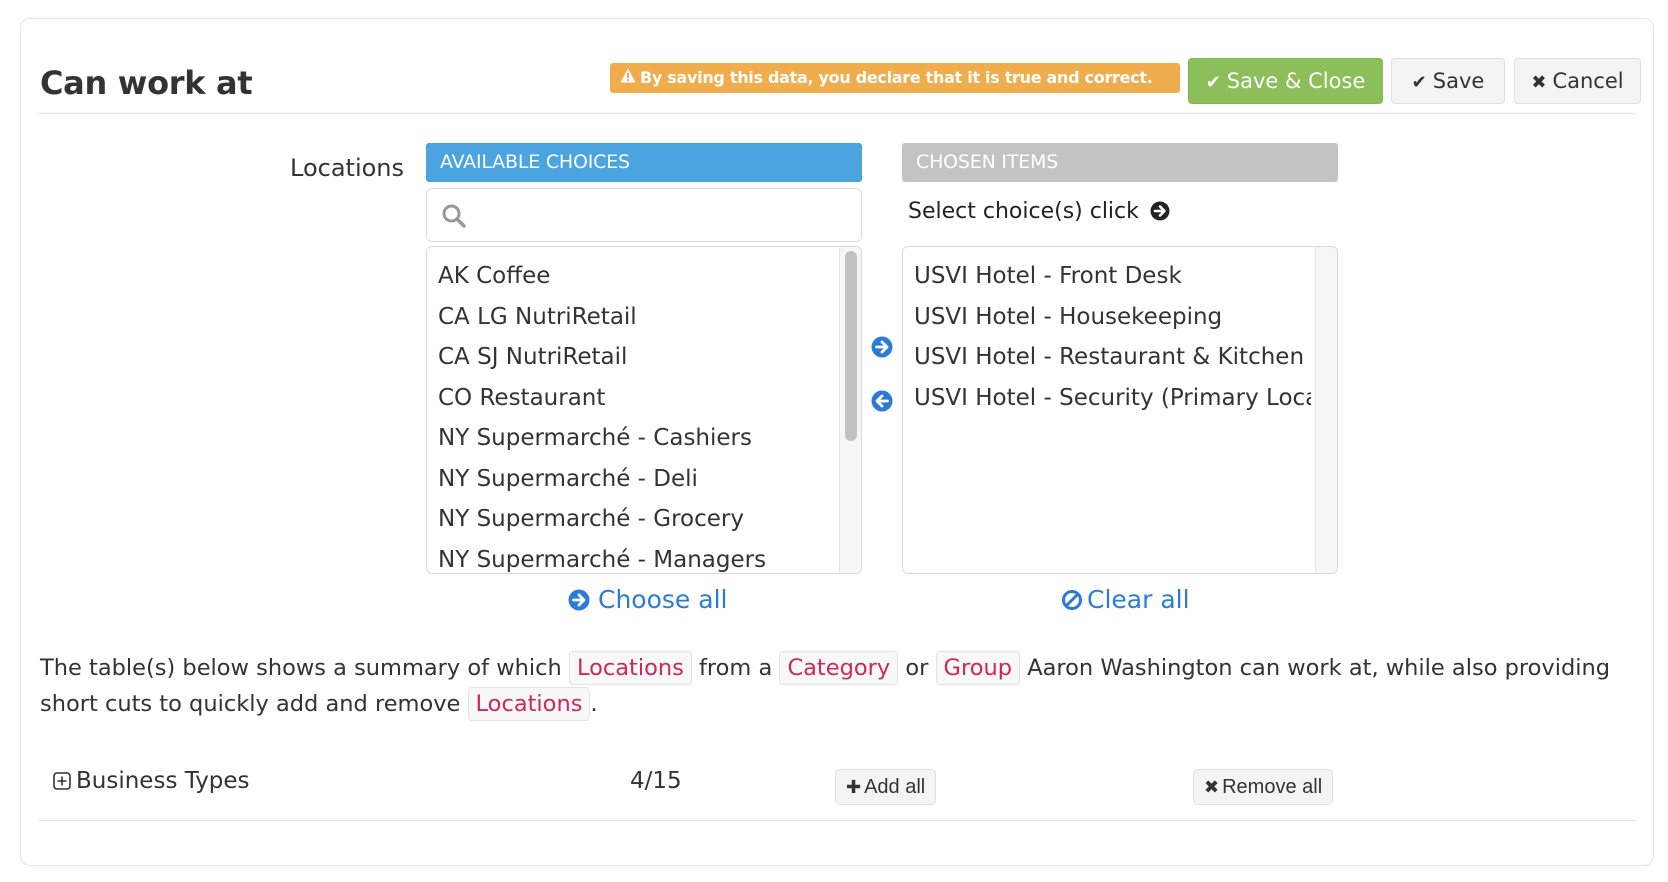 The image size is (1668, 882). Describe the element at coordinates (839, 668) in the screenshot. I see `category-tag: Category` at that location.